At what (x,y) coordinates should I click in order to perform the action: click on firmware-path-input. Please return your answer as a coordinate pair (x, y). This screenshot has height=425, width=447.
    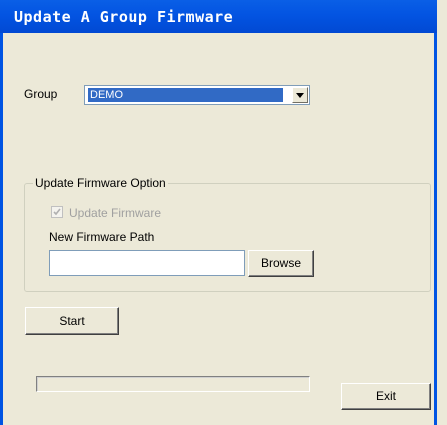
    Looking at the image, I should click on (147, 263).